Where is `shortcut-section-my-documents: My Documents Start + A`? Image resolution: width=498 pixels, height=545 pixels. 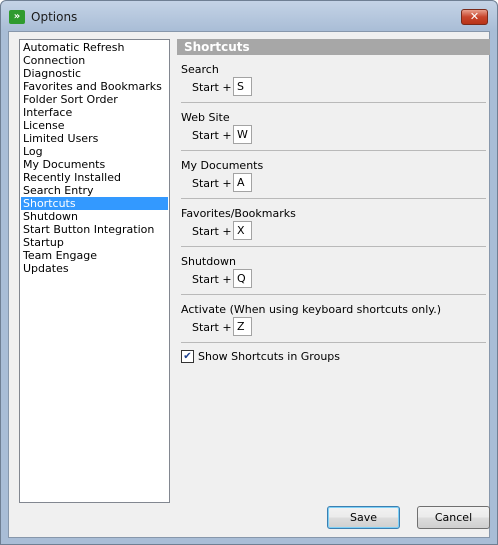 shortcut-section-my-documents: My Documents Start + A is located at coordinates (333, 175).